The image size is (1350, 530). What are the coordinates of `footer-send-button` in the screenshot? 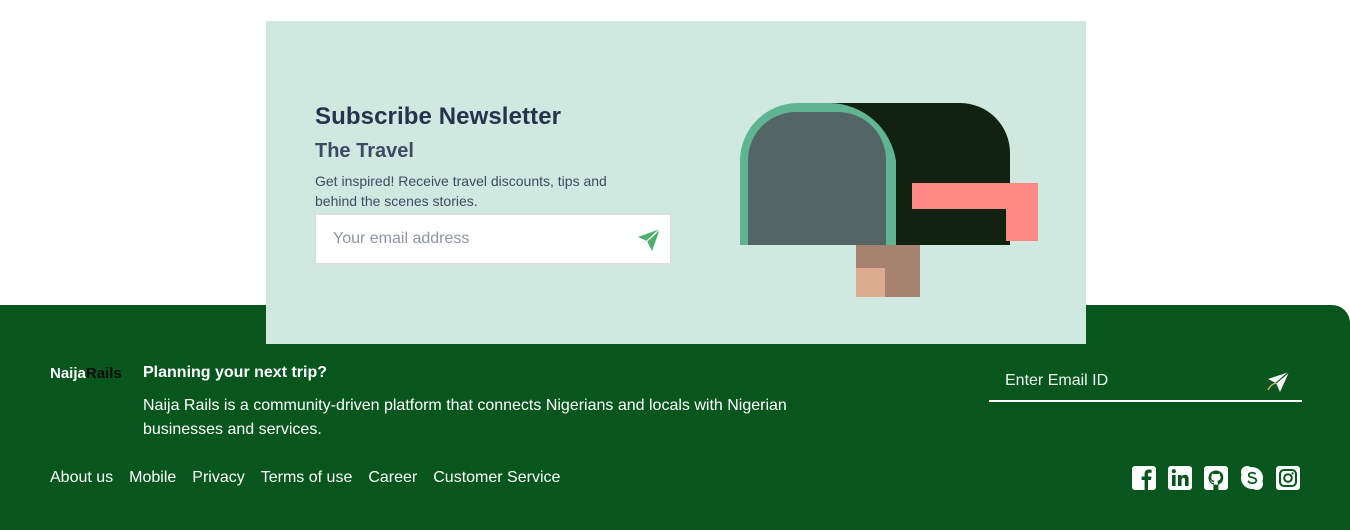 It's located at (1278, 382).